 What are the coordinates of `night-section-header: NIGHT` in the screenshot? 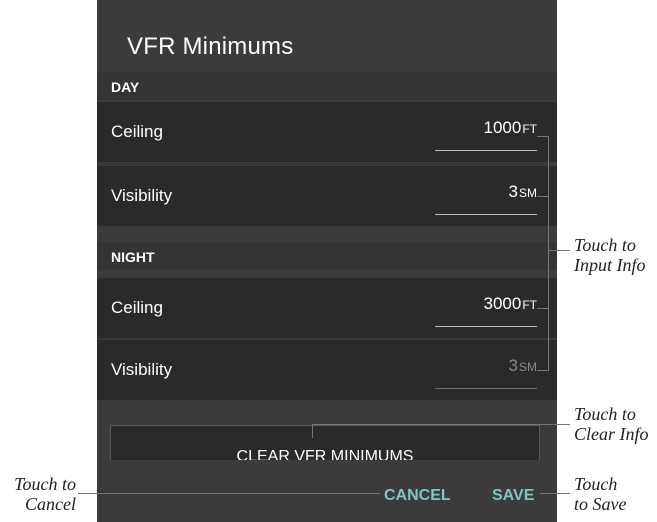 It's located at (327, 256).